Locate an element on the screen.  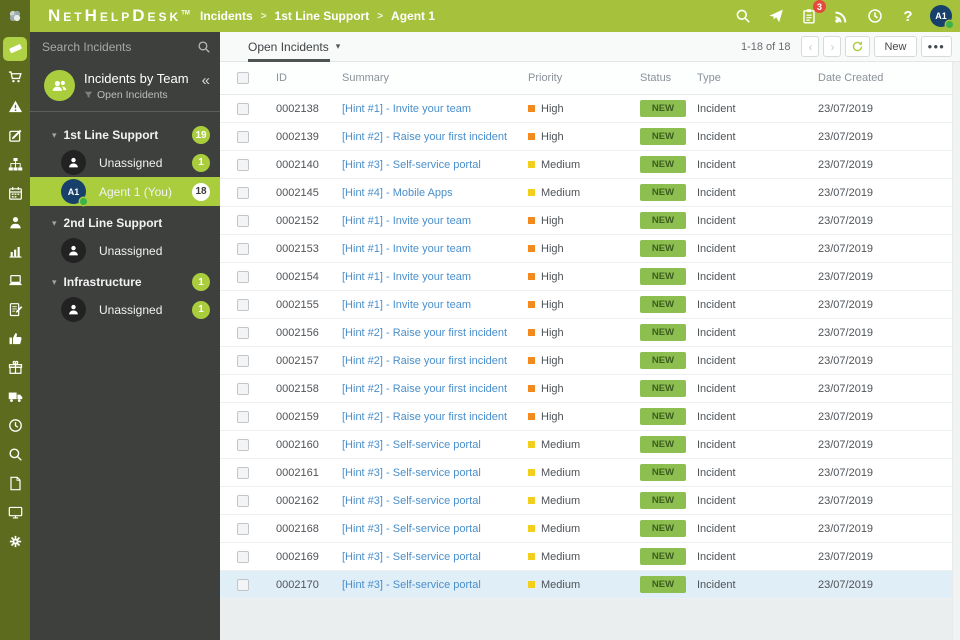
breadcrumb-item: Agent 1 is located at coordinates (413, 16).